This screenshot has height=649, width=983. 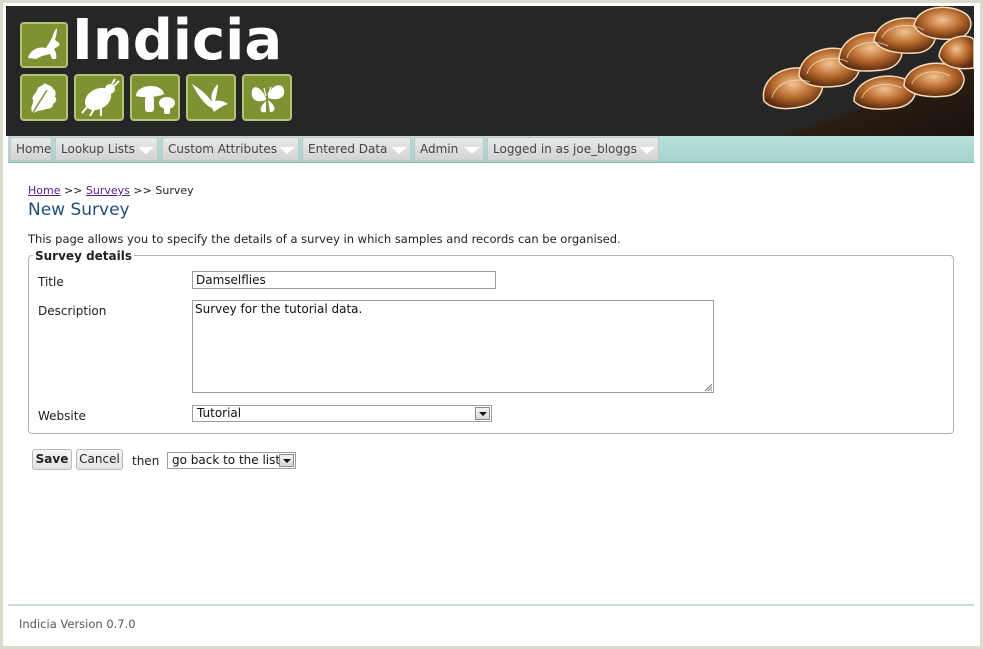 I want to click on beetle-icon, so click(x=99, y=97).